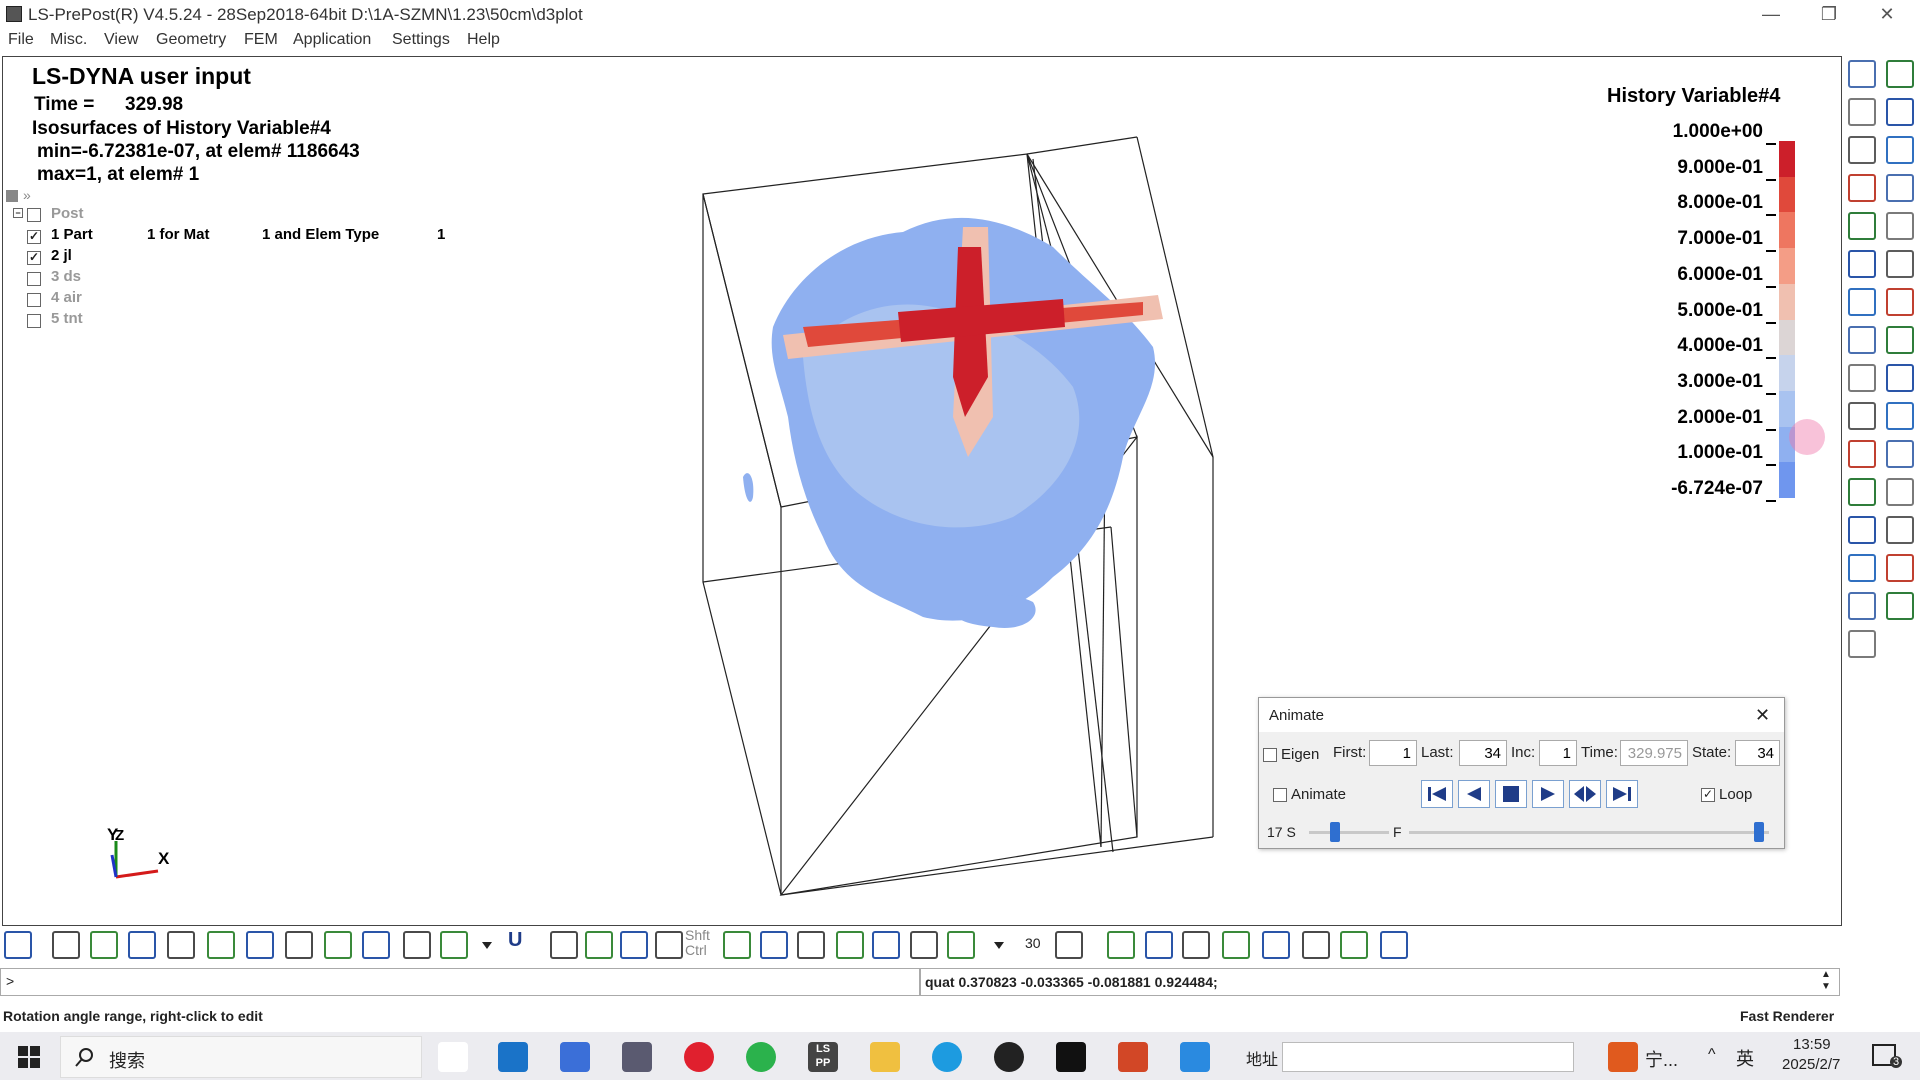 The width and height of the screenshot is (1920, 1080). What do you see at coordinates (669, 945) in the screenshot?
I see `perspective-icon` at bounding box center [669, 945].